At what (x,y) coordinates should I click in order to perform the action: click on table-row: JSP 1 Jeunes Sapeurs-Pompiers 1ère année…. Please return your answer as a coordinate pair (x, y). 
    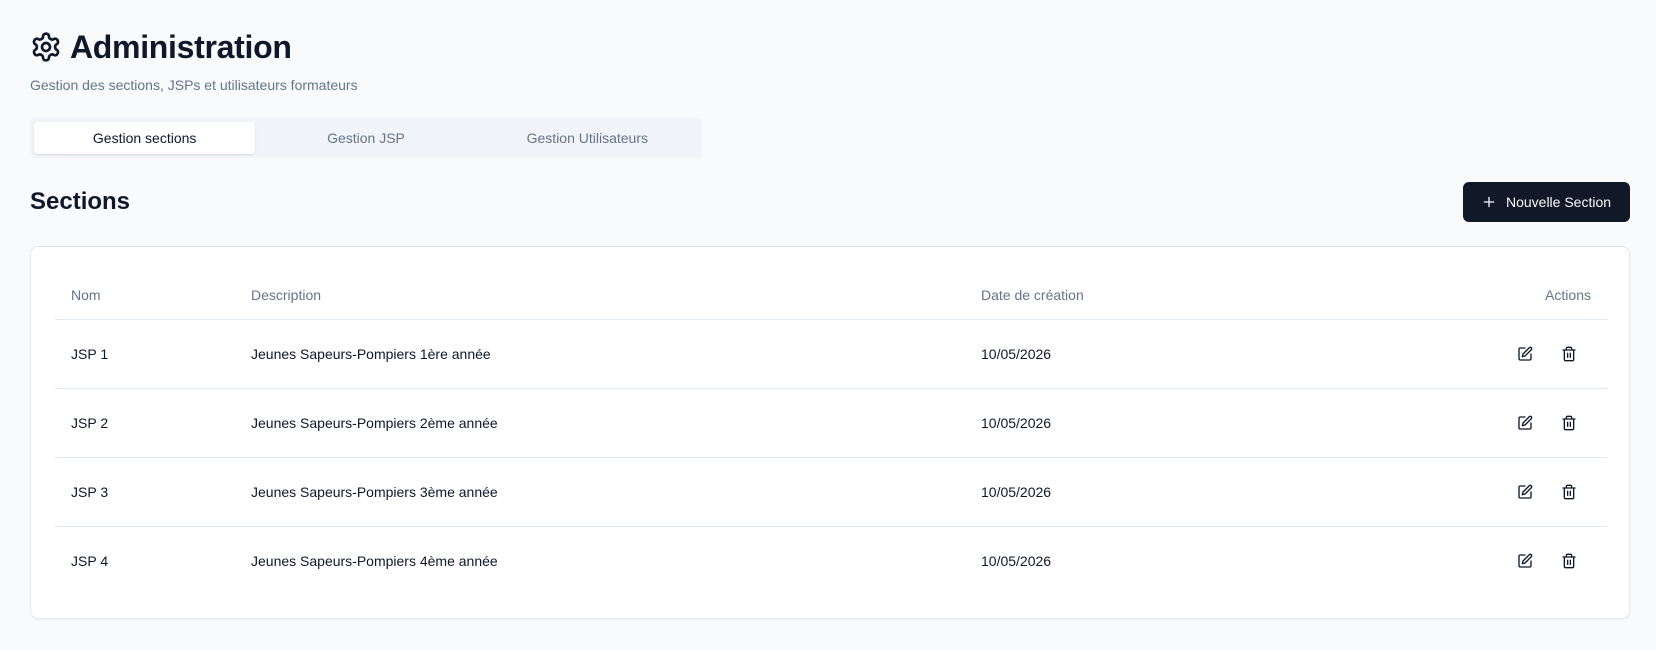
    Looking at the image, I should click on (831, 354).